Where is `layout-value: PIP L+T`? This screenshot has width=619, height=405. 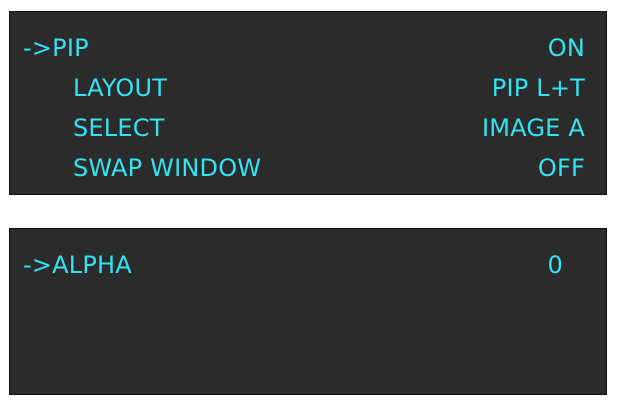
layout-value: PIP L+T is located at coordinates (538, 88).